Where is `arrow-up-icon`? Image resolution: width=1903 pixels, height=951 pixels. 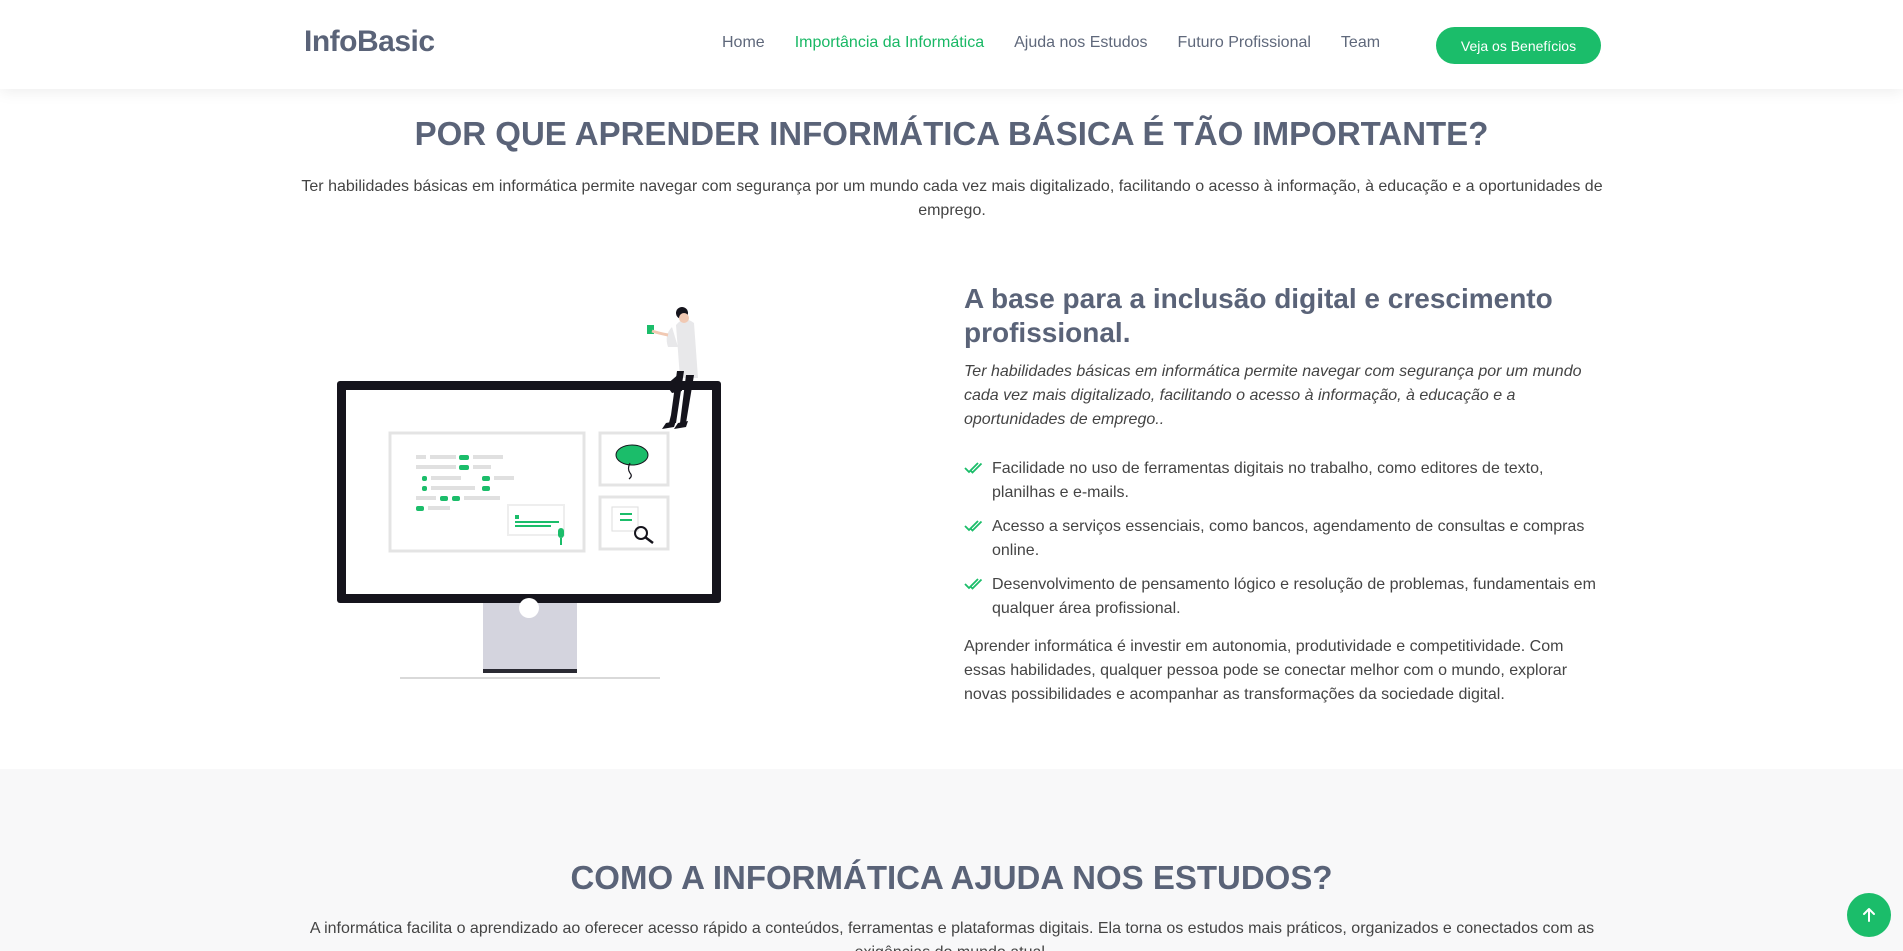 arrow-up-icon is located at coordinates (1869, 915).